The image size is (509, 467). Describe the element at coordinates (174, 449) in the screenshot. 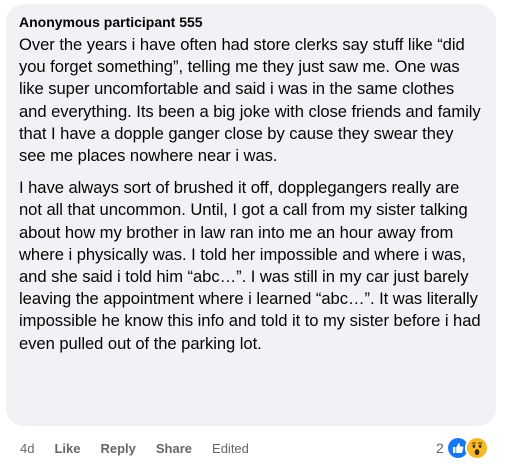

I see `share-button: Share` at that location.